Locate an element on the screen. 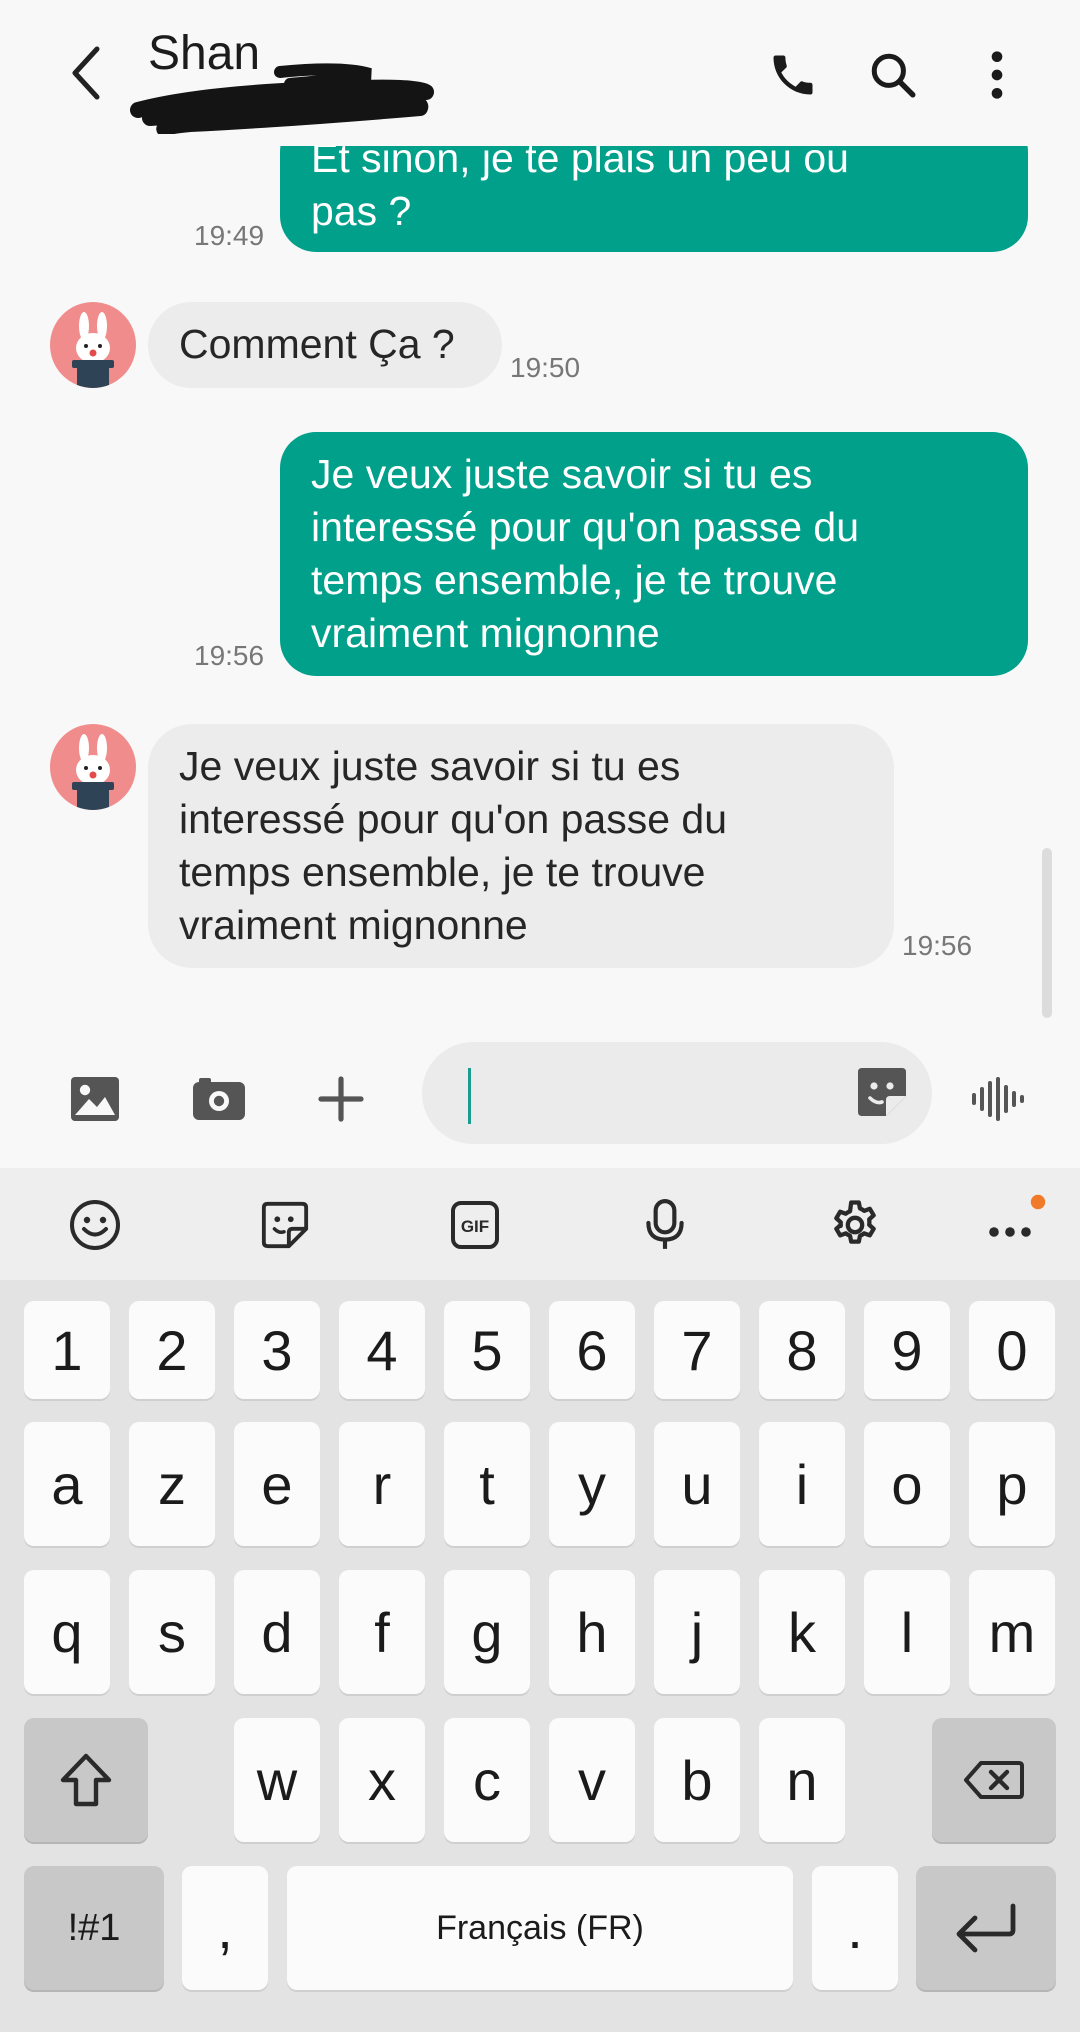 Image resolution: width=1080 pixels, height=2032 pixels. key-f: f is located at coordinates (382, 1632).